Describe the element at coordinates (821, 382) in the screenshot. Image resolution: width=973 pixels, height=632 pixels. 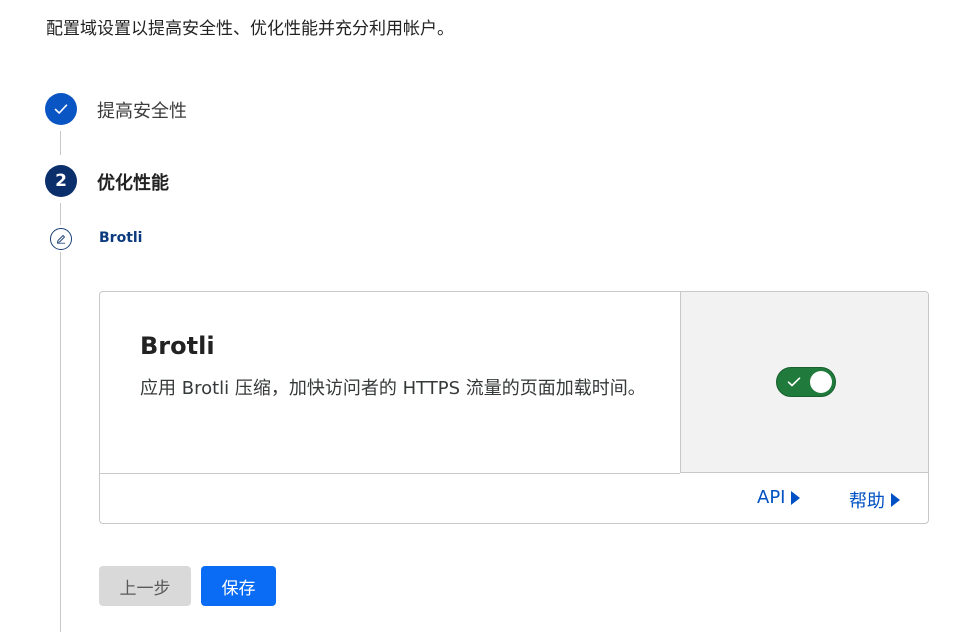
I see `toggle-knob` at that location.